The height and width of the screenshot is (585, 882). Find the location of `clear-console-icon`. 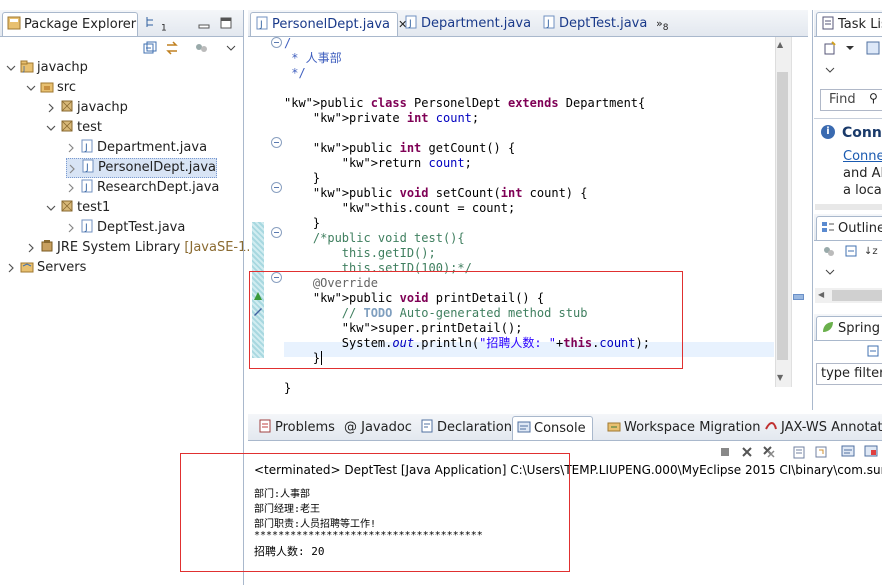

clear-console-icon is located at coordinates (799, 452).